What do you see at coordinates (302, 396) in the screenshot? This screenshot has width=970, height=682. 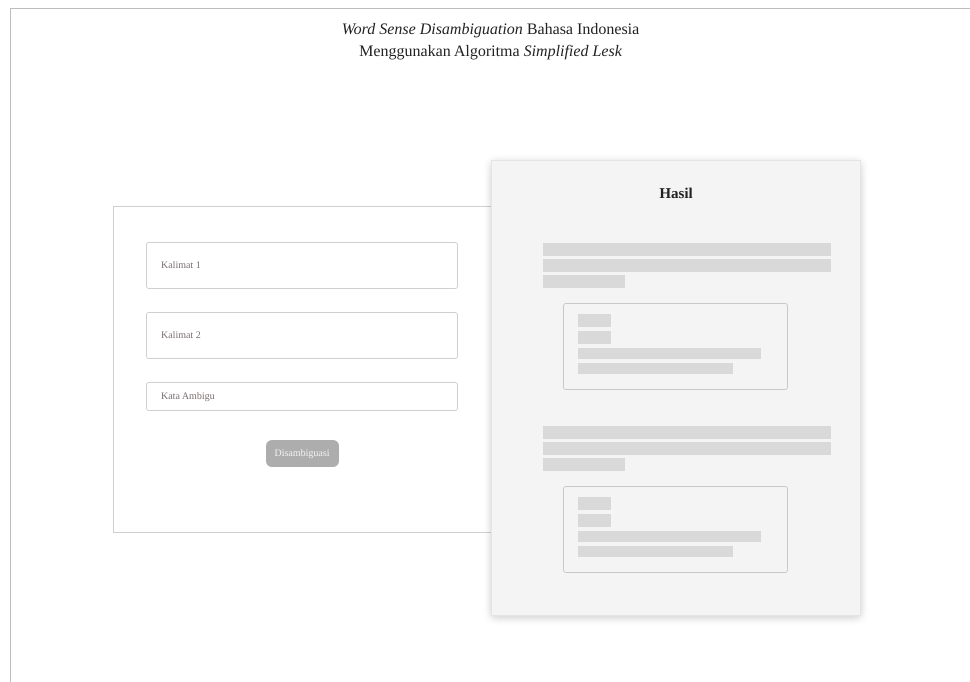 I see `text-field: Kata Ambigu` at bounding box center [302, 396].